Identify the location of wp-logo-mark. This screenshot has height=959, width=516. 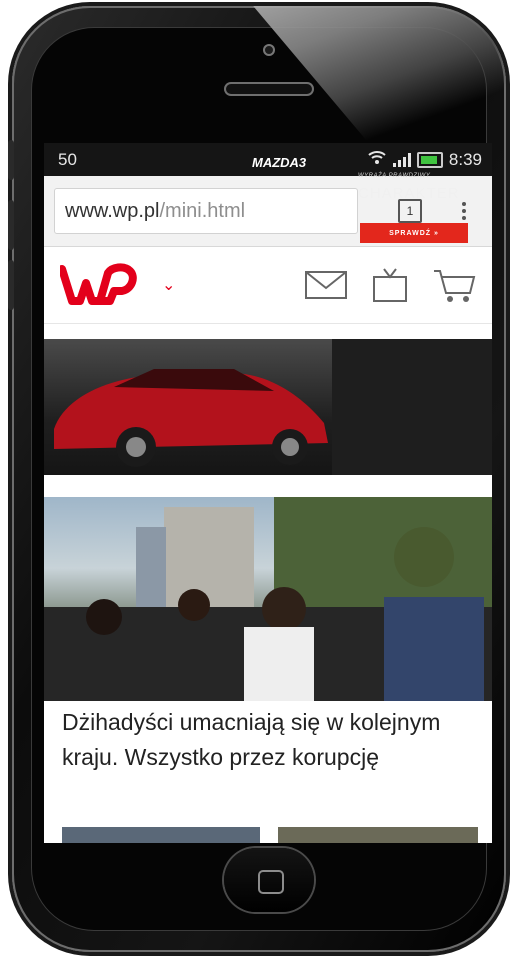
(98, 284).